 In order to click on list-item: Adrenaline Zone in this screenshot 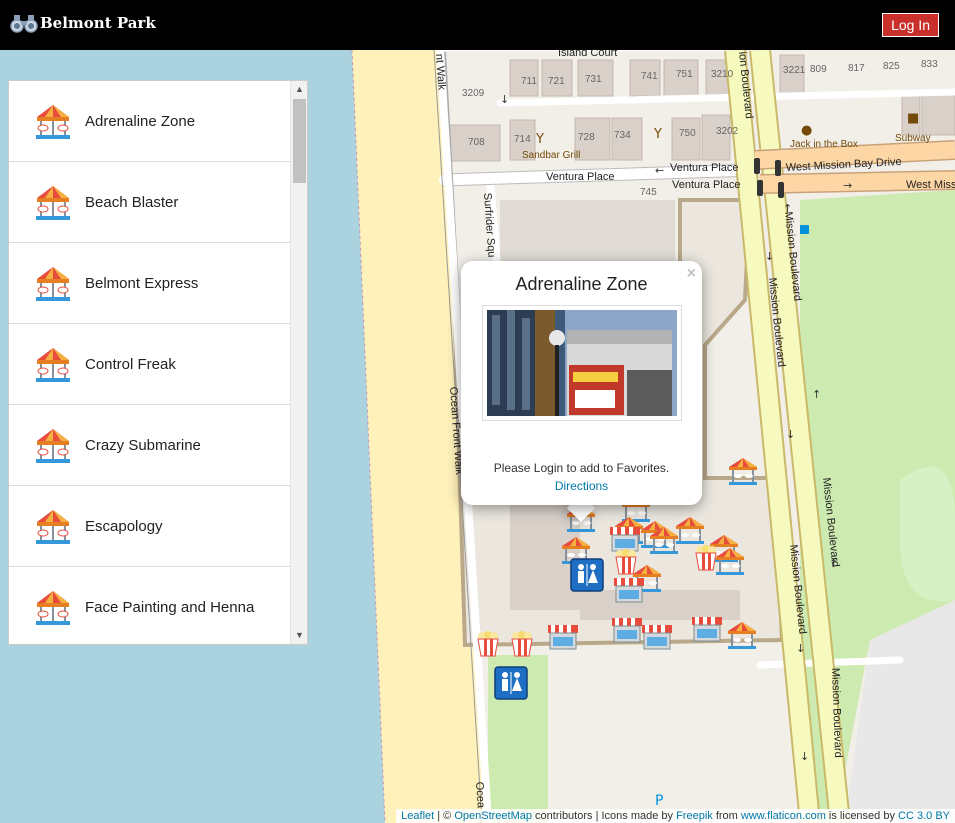, I will do `click(150, 121)`.